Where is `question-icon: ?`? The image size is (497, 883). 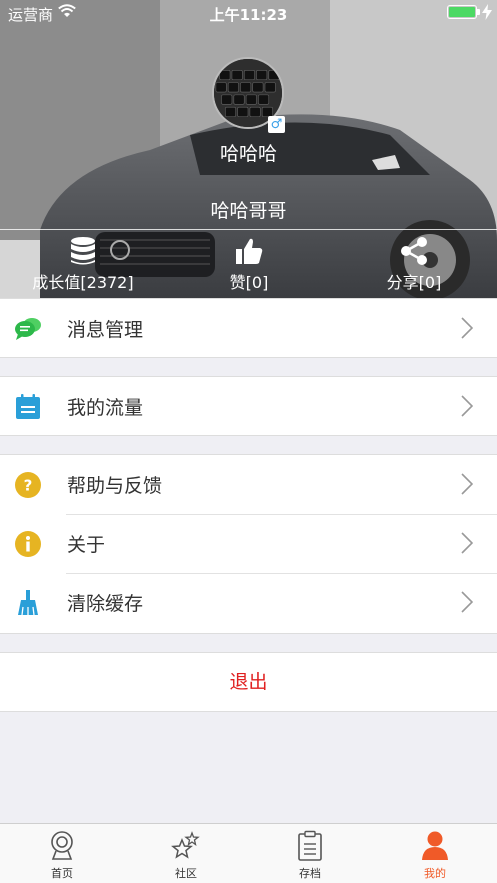 question-icon: ? is located at coordinates (28, 485).